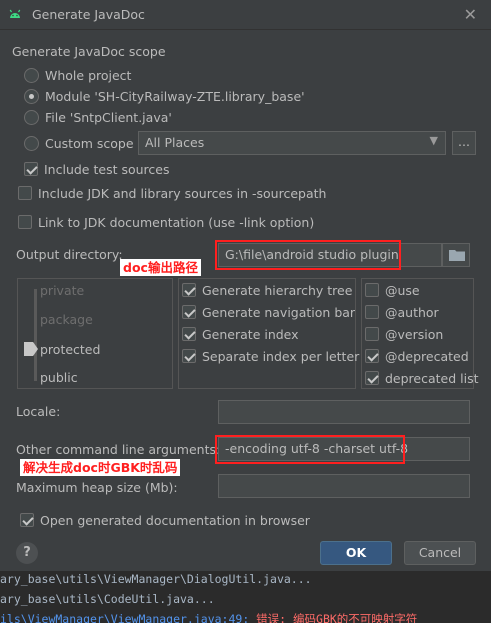 Image resolution: width=491 pixels, height=623 pixels. What do you see at coordinates (245, 15) in the screenshot?
I see `title-bar: Generate JavaDoc ✕` at bounding box center [245, 15].